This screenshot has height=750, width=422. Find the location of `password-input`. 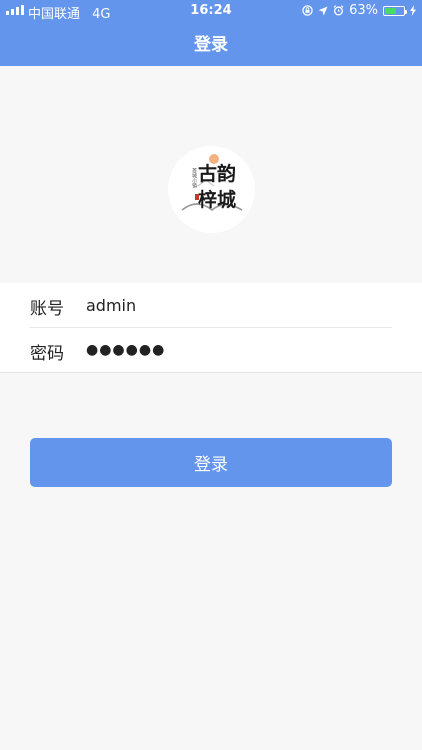

password-input is located at coordinates (236, 350).